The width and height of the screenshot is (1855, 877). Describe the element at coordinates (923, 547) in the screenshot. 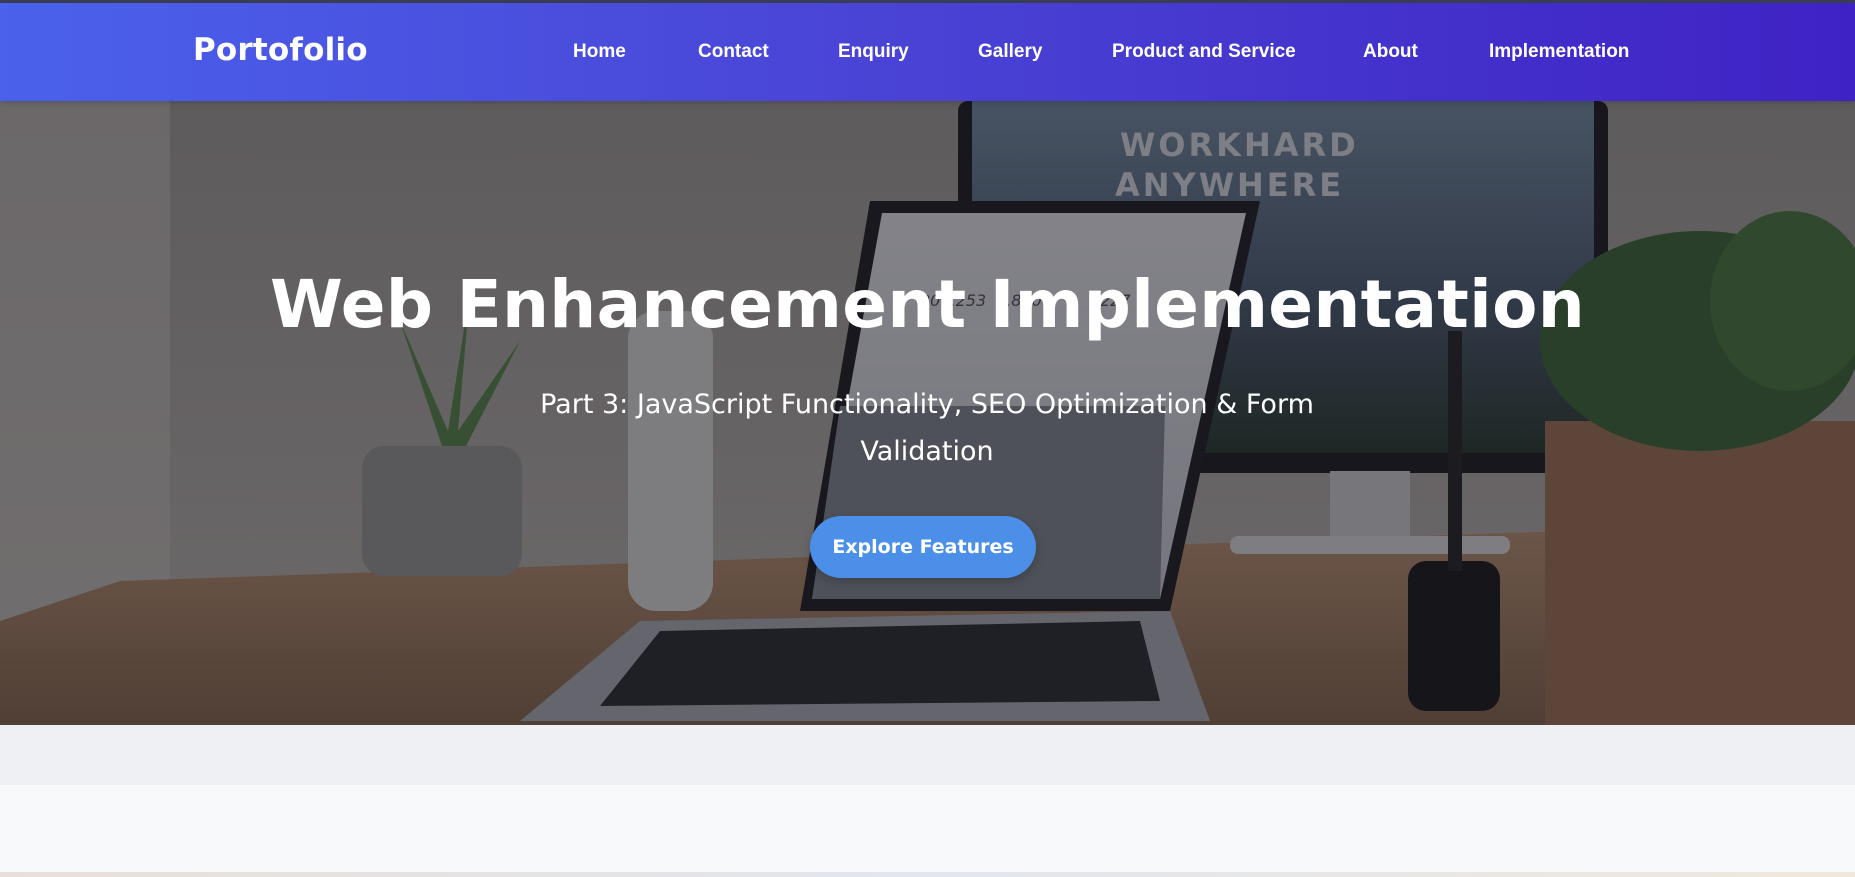

I see `explore-features-button: Explore Features` at that location.